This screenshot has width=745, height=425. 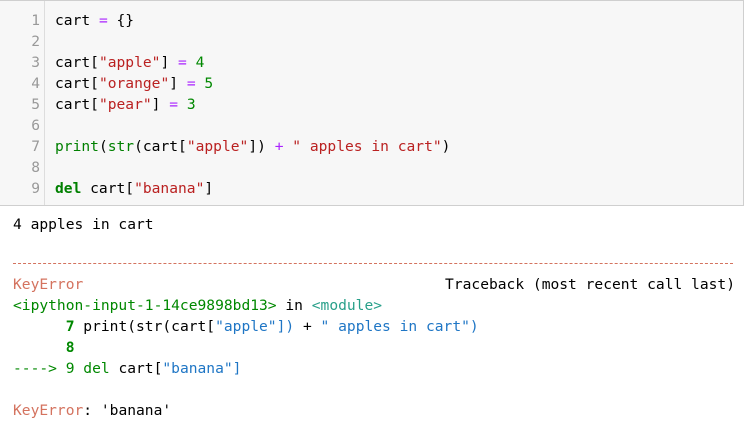 What do you see at coordinates (35, 20) in the screenshot?
I see `line-number: 1` at bounding box center [35, 20].